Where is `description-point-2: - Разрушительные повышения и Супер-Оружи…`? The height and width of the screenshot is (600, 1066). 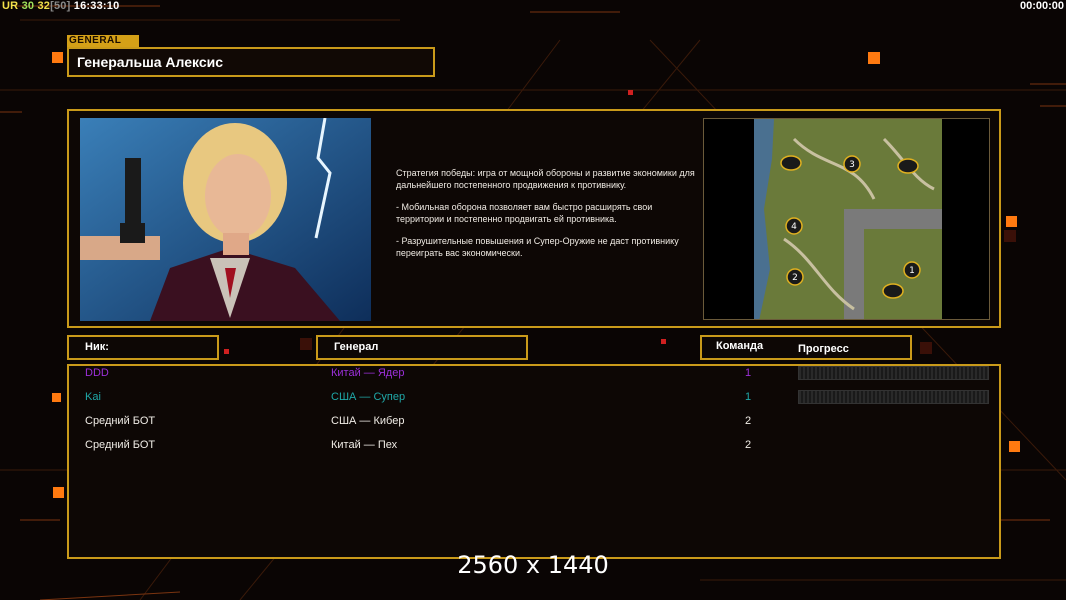
description-point-2: - Разрушительные повышения и Супер-Оружи… is located at coordinates (537, 247).